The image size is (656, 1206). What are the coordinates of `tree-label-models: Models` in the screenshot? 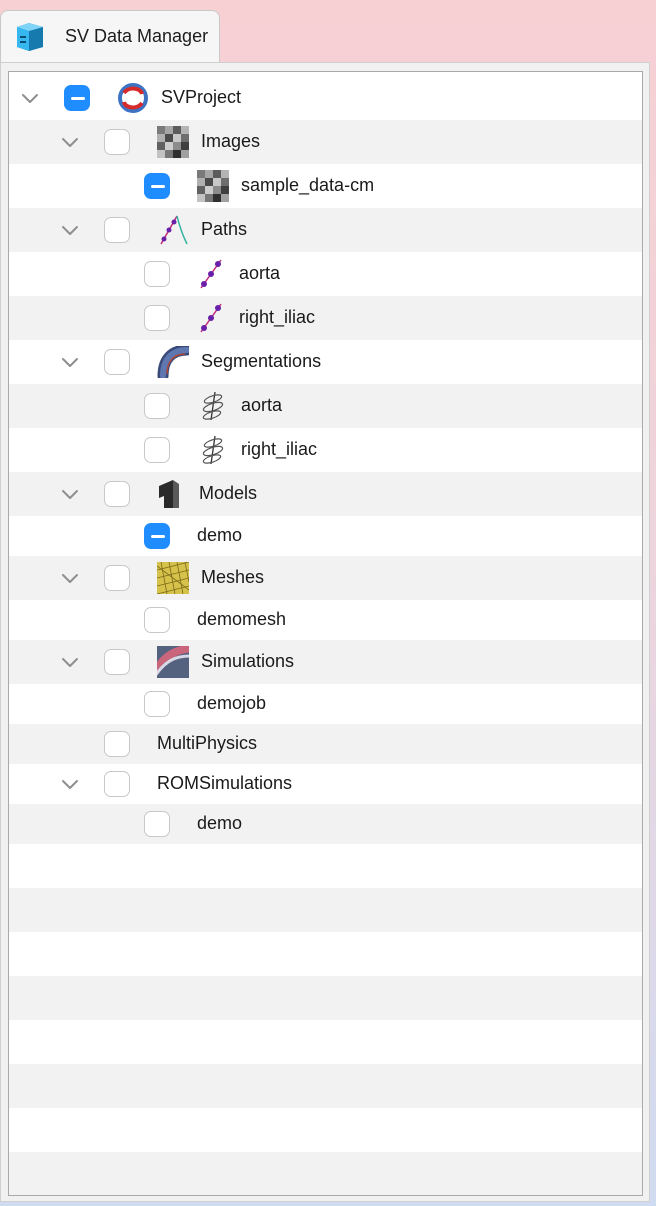 It's located at (228, 493).